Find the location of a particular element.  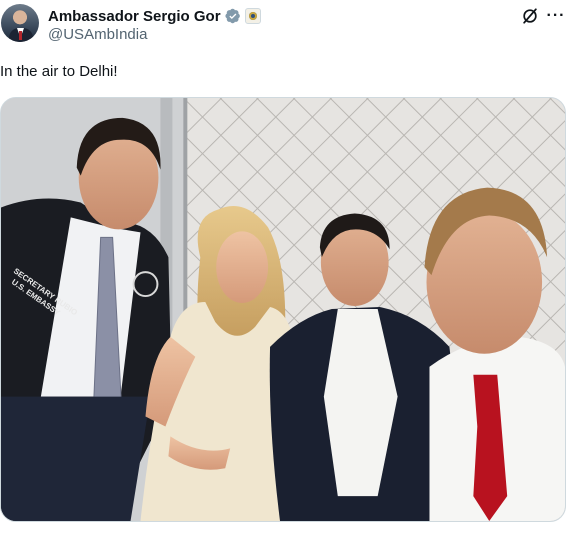

avatar-tie is located at coordinates (20, 35).